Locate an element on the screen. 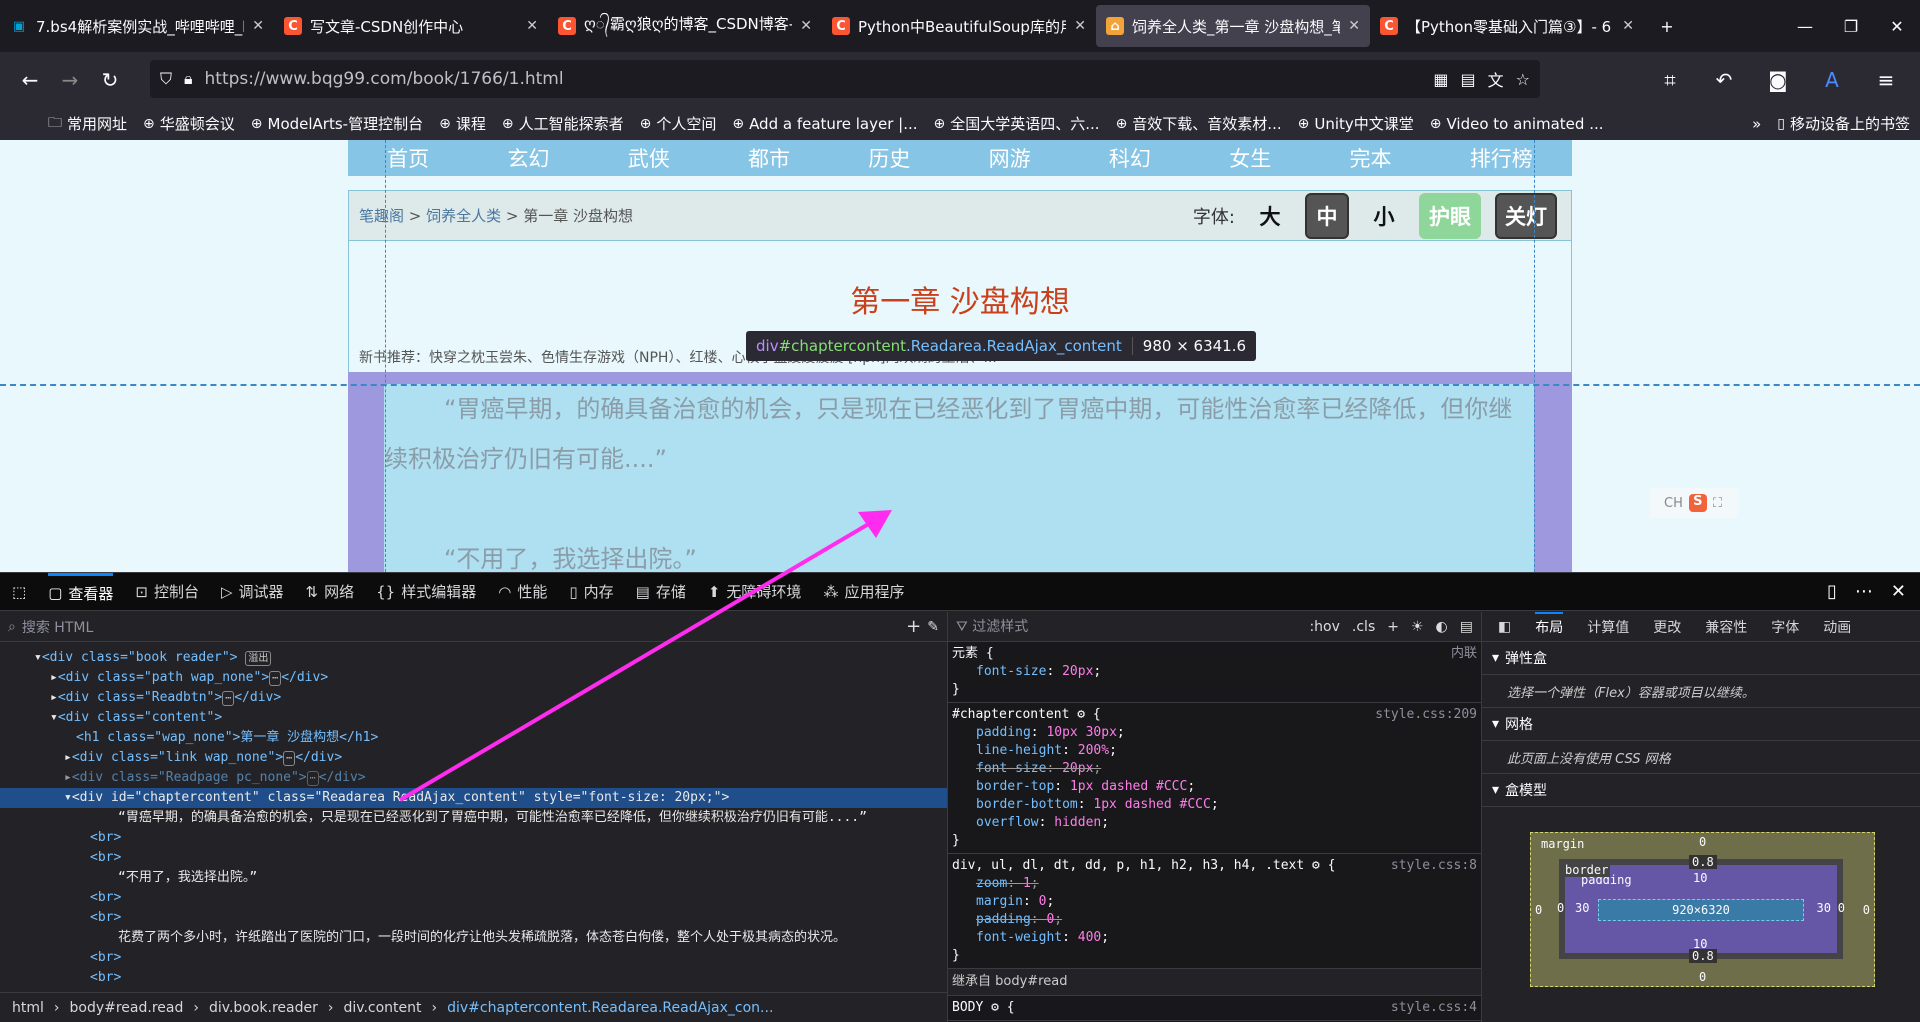  site-nav-item: 女生 is located at coordinates (1250, 158).